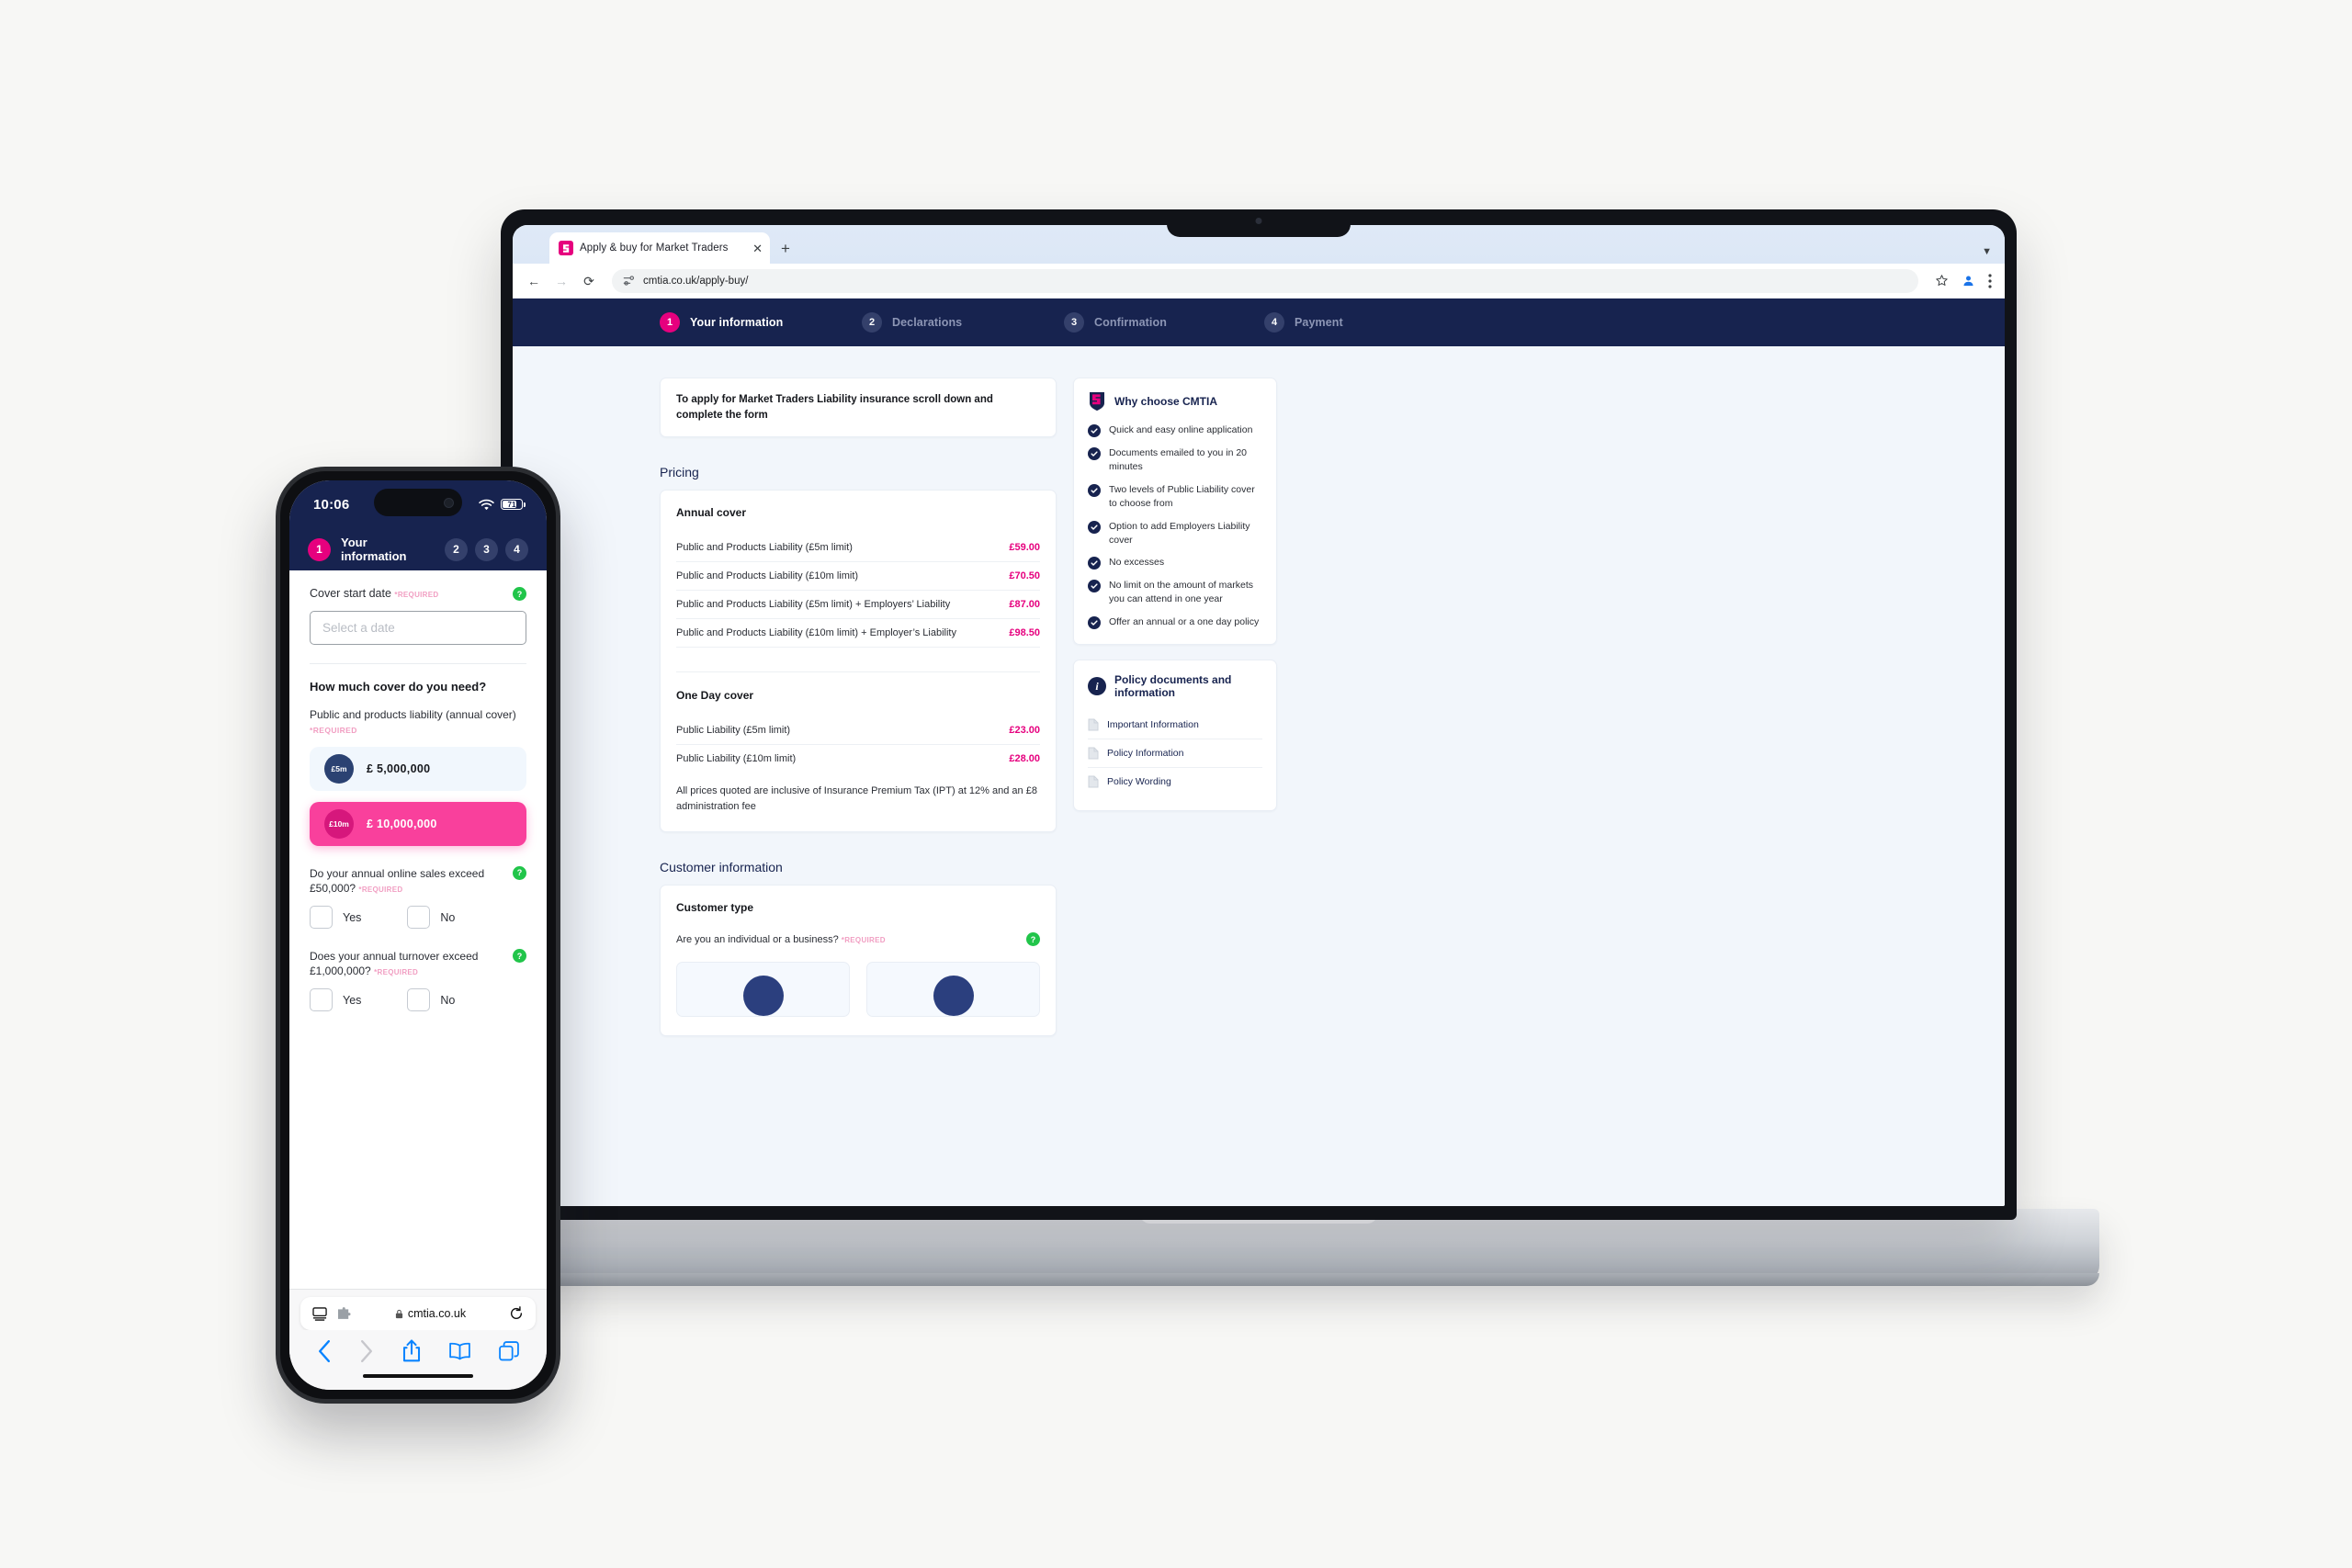 Image resolution: width=2352 pixels, height=1568 pixels. What do you see at coordinates (721, 867) in the screenshot?
I see `customer-section-title: Customer information` at bounding box center [721, 867].